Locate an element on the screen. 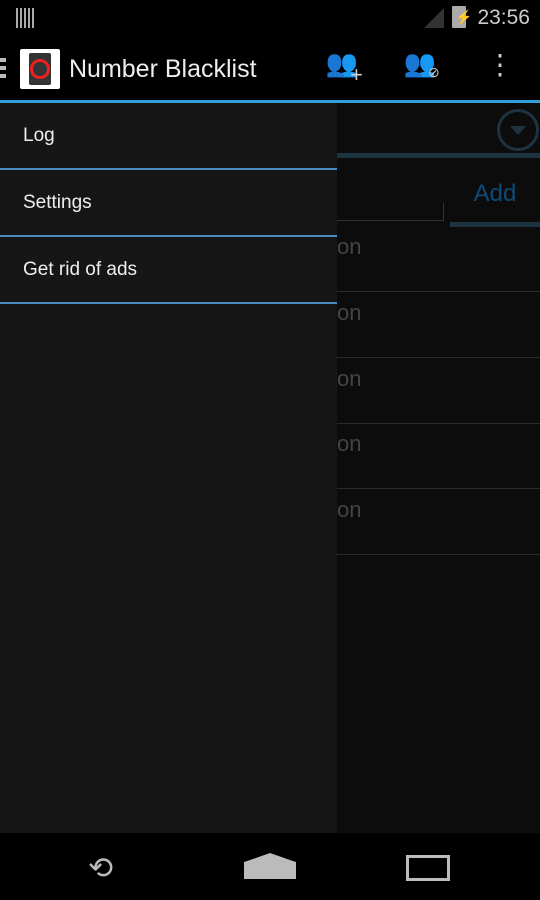 The height and width of the screenshot is (900, 540). navigation-bar: ⟲ is located at coordinates (270, 866).